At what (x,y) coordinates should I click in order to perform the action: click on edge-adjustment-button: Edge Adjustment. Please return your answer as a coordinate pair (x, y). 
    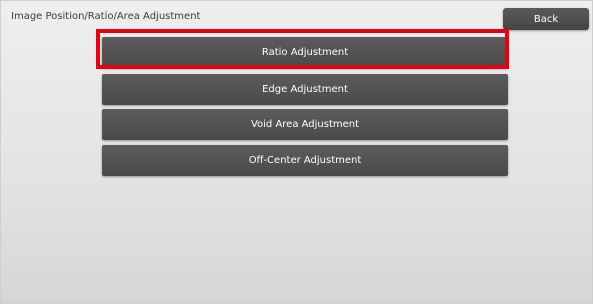
    Looking at the image, I should click on (305, 89).